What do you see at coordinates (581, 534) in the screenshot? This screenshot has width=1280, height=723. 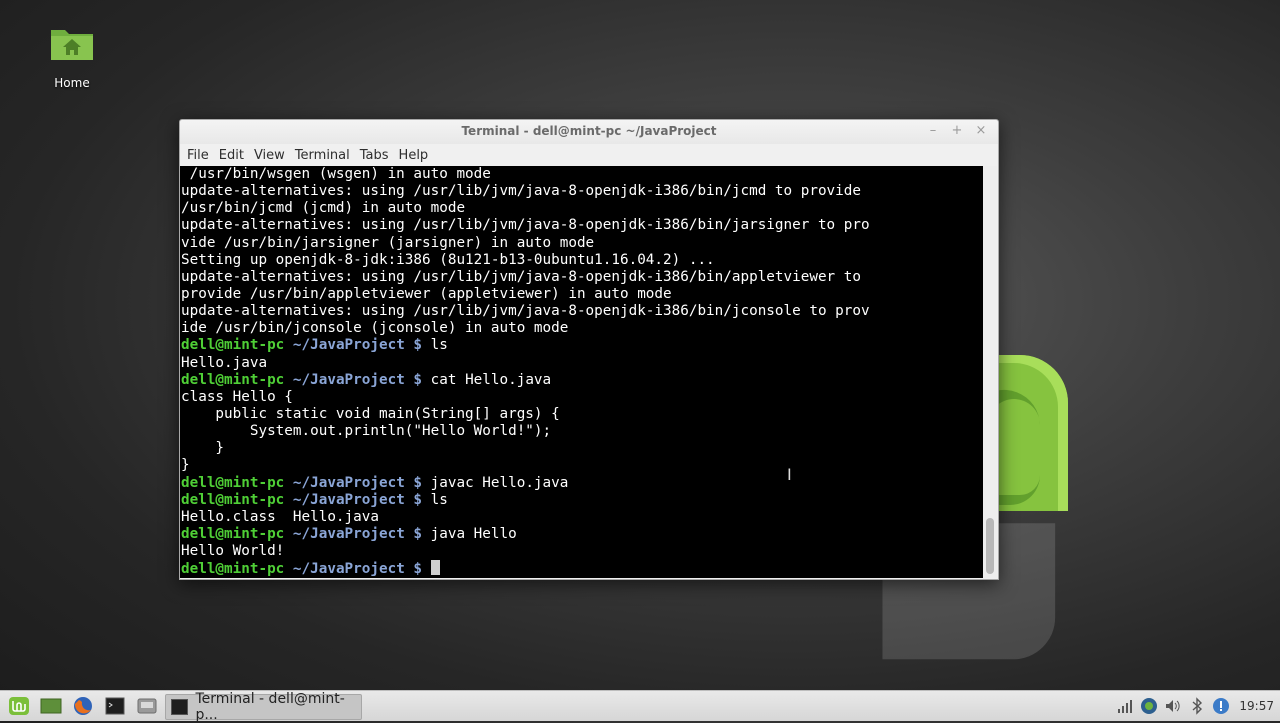 I see `terminal-command-line: dell@mint-pc ~/JavaProject $ java Hello` at bounding box center [581, 534].